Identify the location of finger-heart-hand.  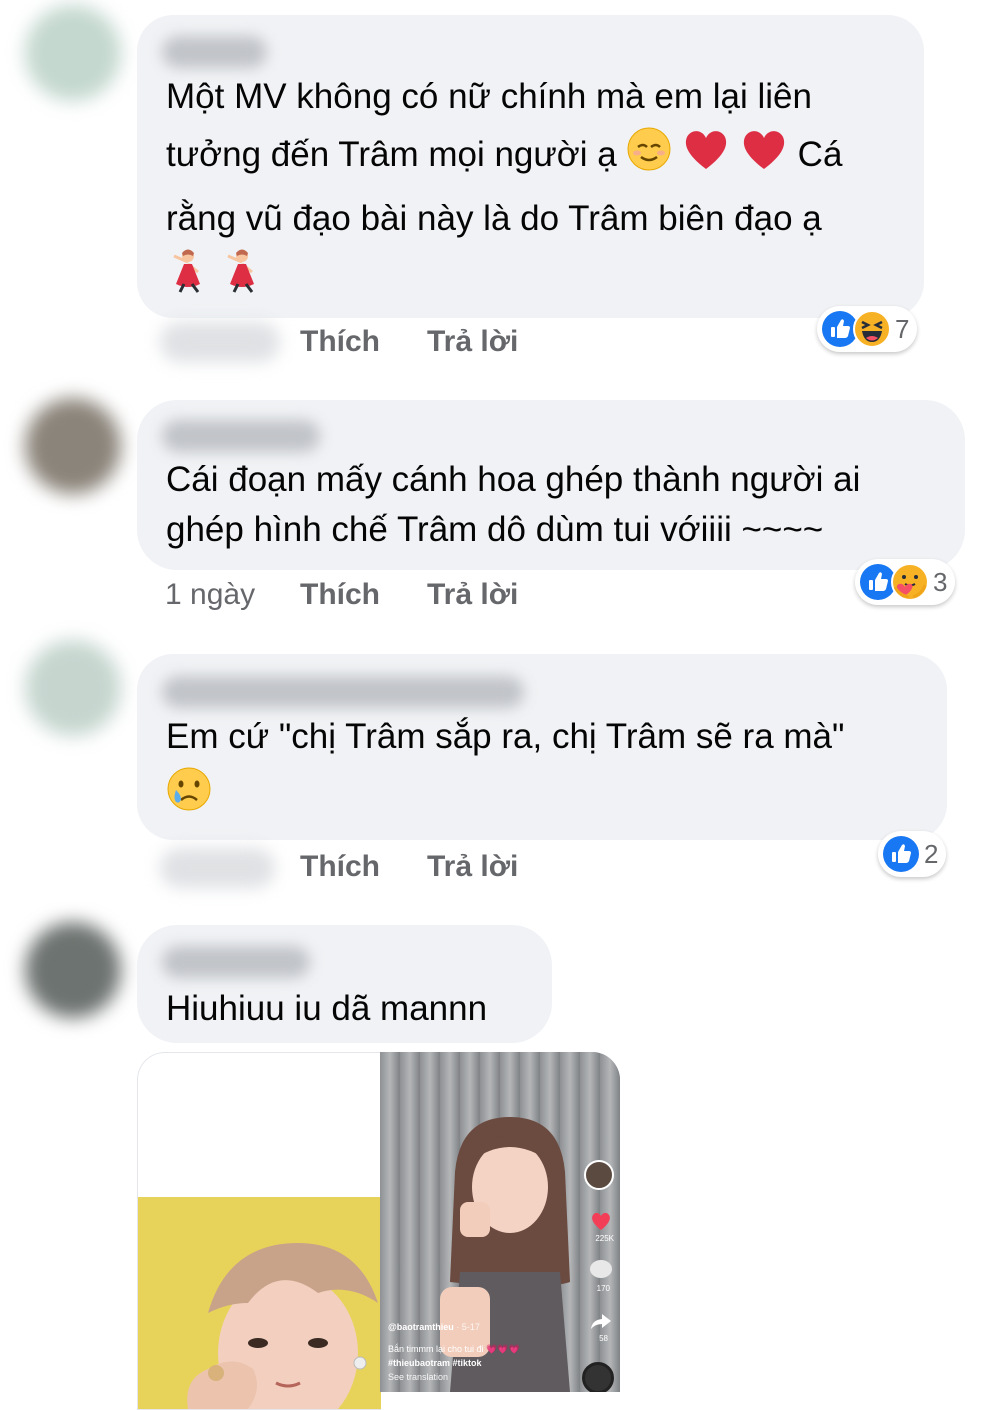
(222, 1385).